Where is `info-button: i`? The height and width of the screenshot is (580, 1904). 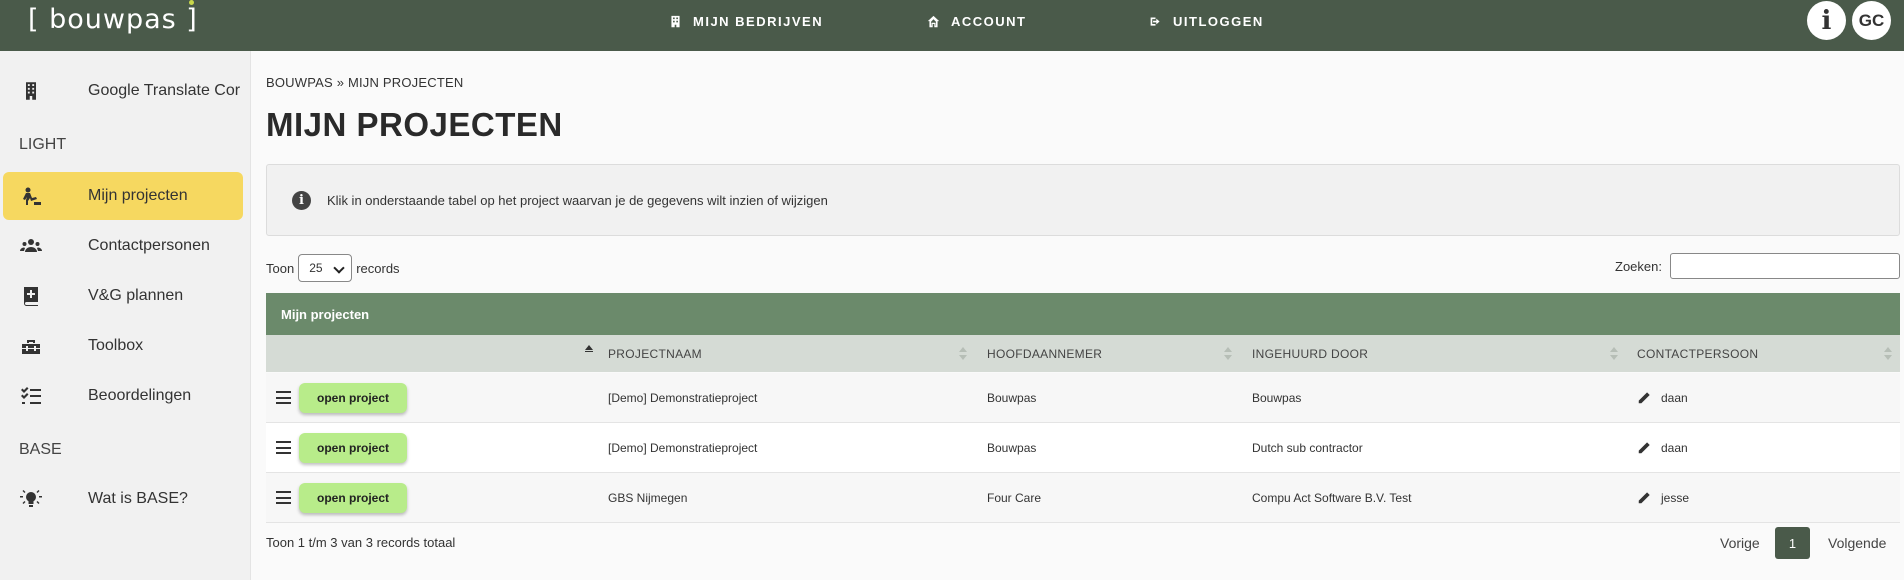 info-button: i is located at coordinates (1826, 20).